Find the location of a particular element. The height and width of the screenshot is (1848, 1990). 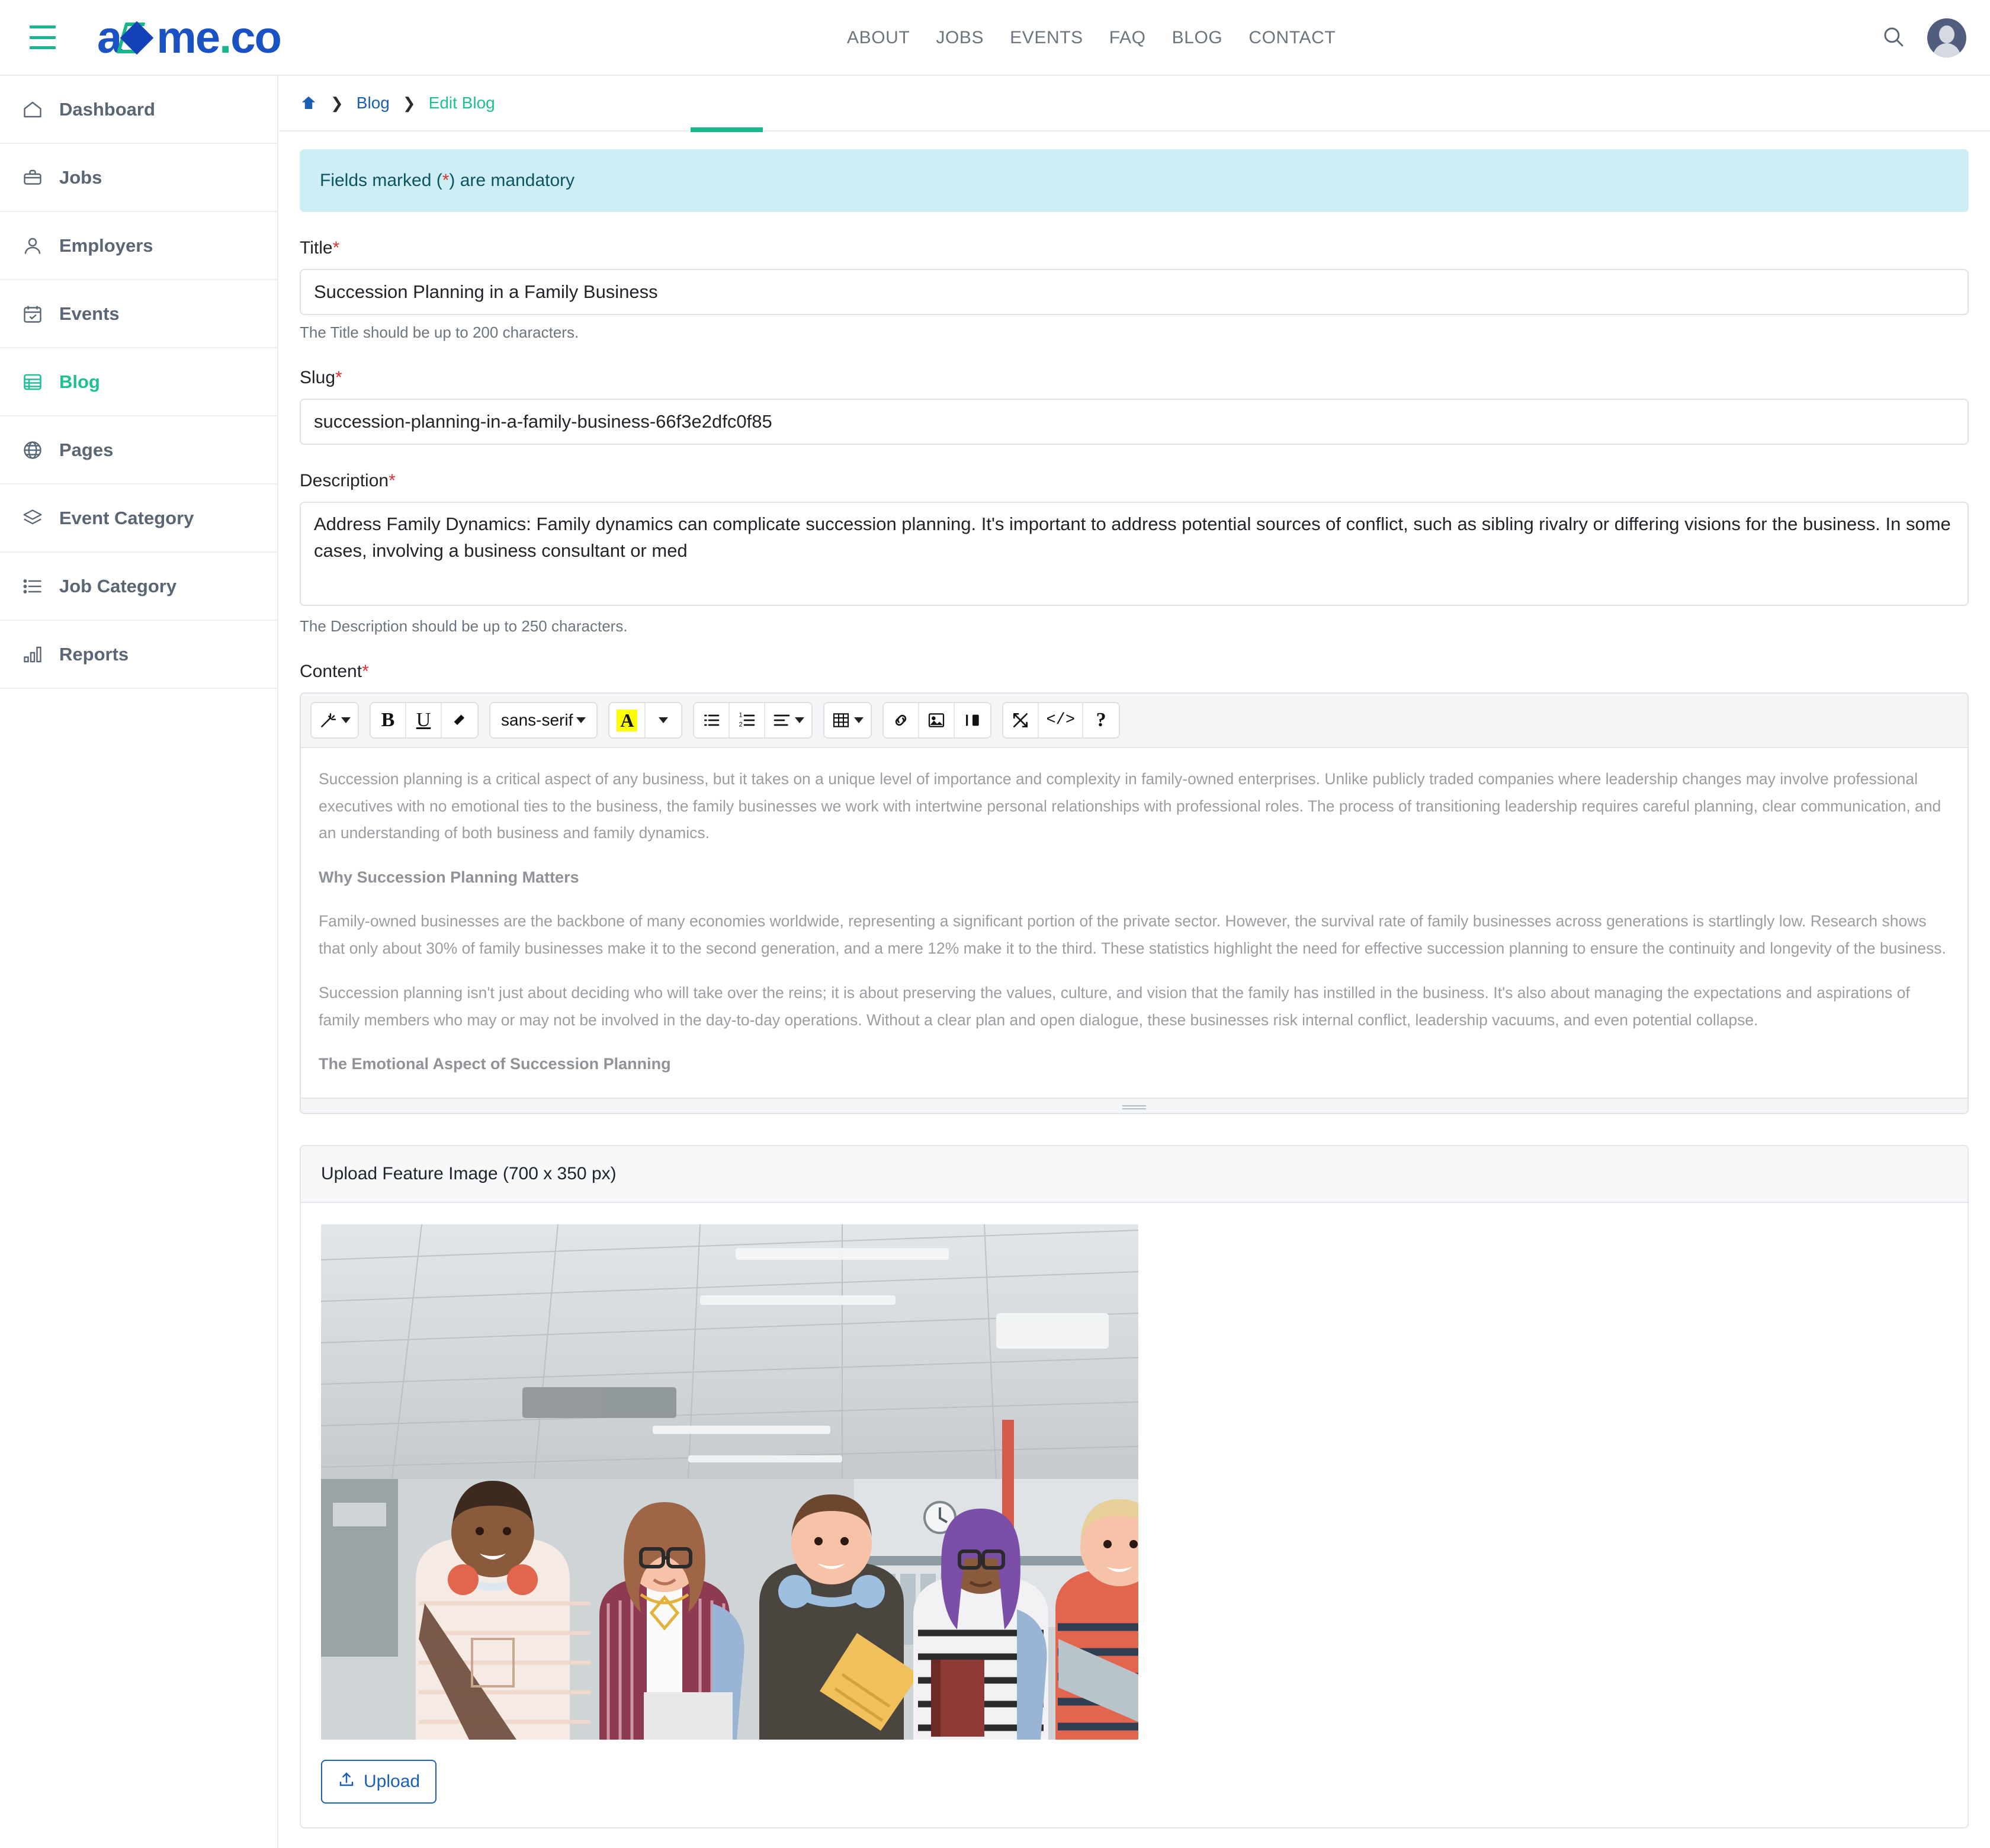

font-family-select: sans-serif is located at coordinates (543, 720).